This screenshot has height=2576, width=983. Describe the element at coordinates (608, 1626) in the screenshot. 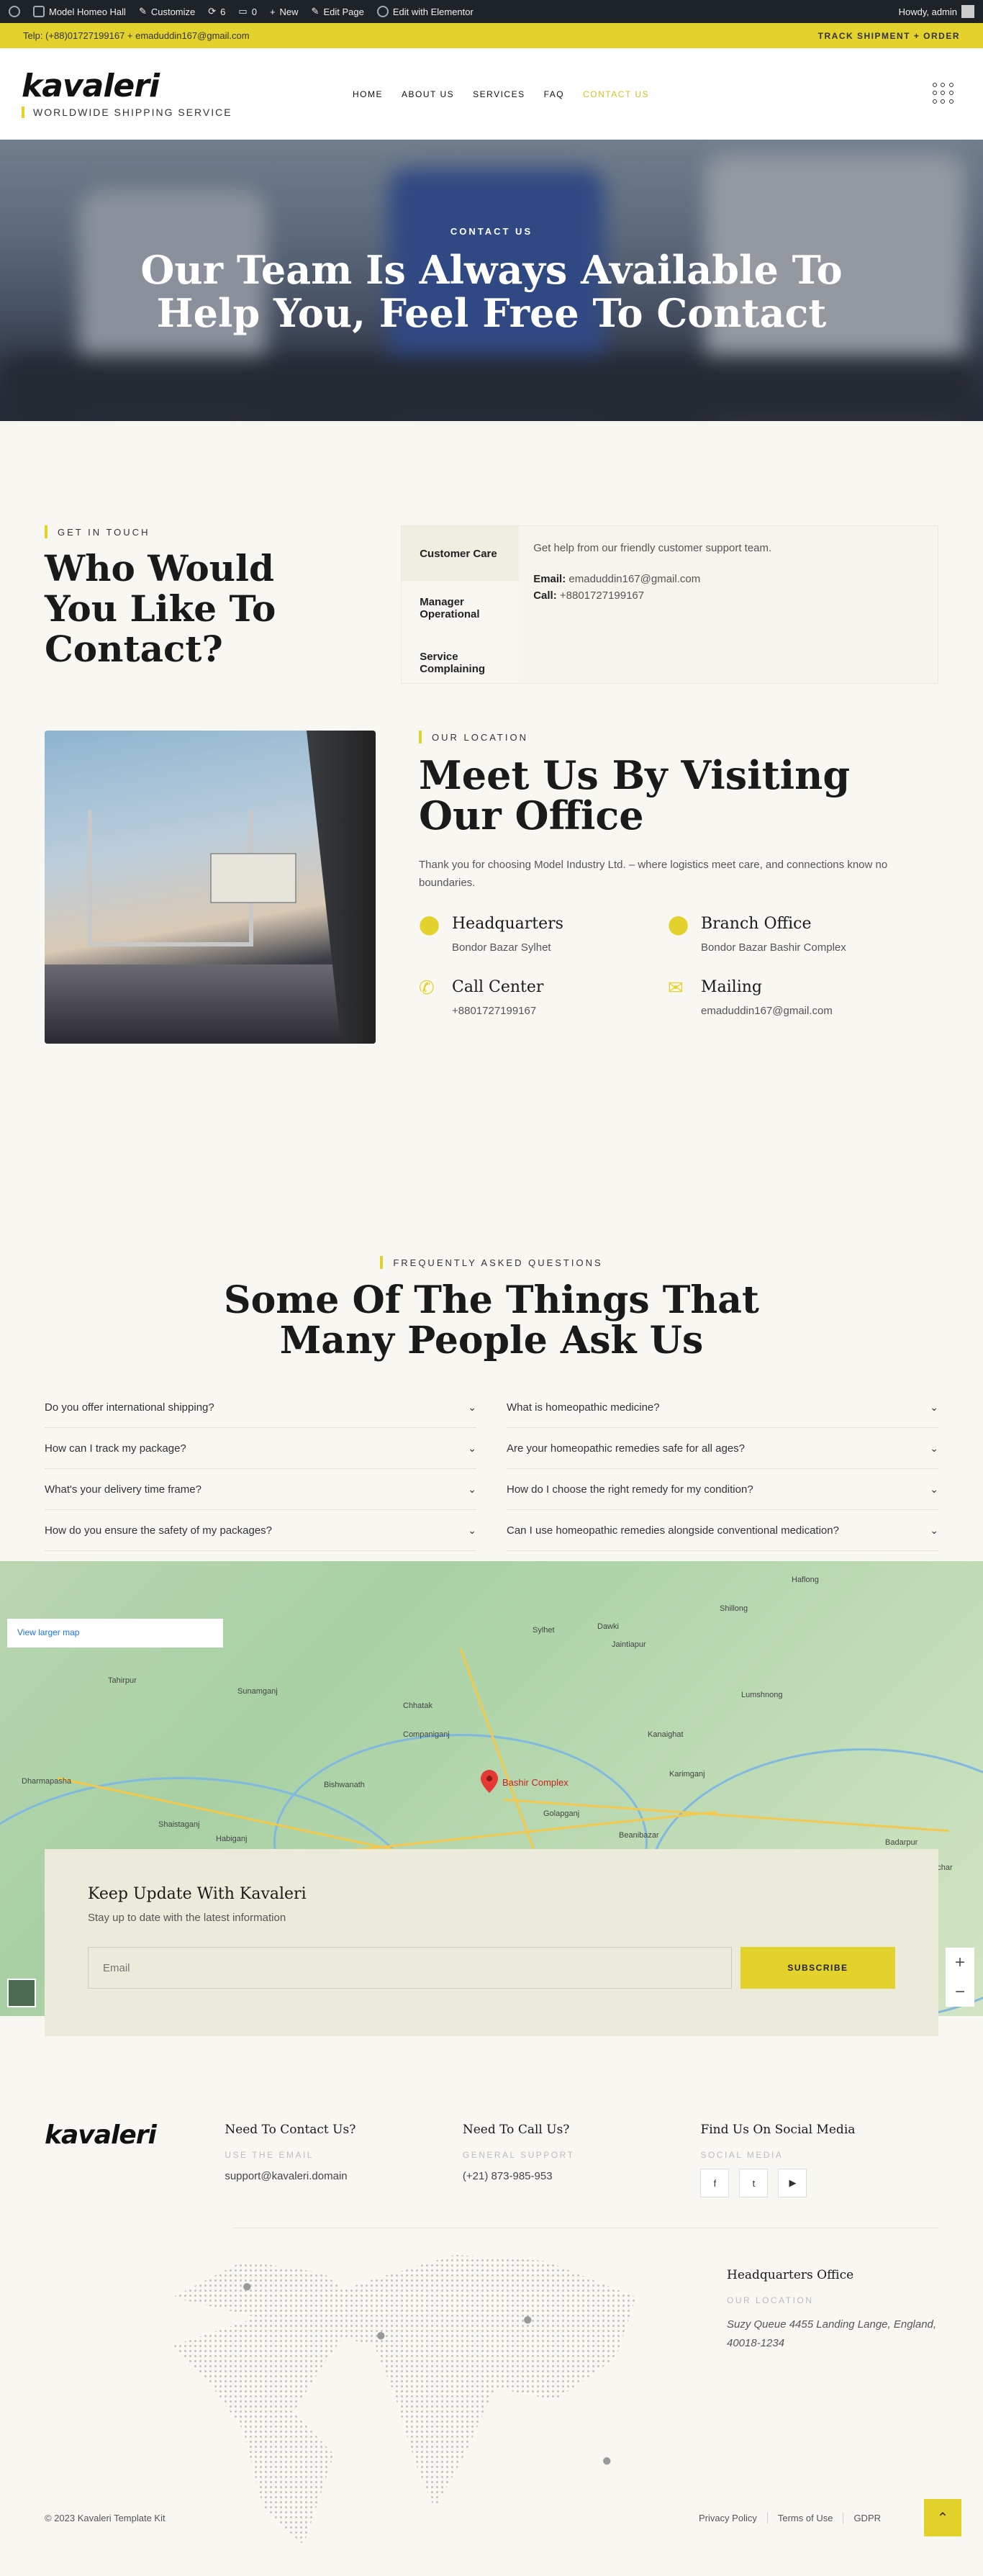

I see `map-town-label: Dawki` at that location.